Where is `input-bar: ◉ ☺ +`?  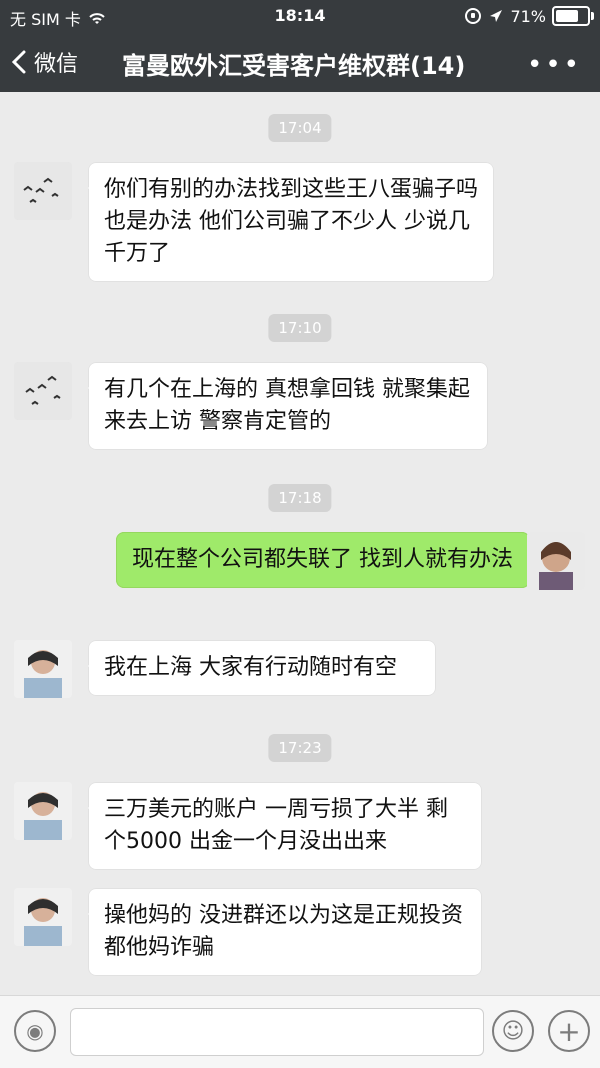
input-bar: ◉ ☺ + is located at coordinates (300, 1031).